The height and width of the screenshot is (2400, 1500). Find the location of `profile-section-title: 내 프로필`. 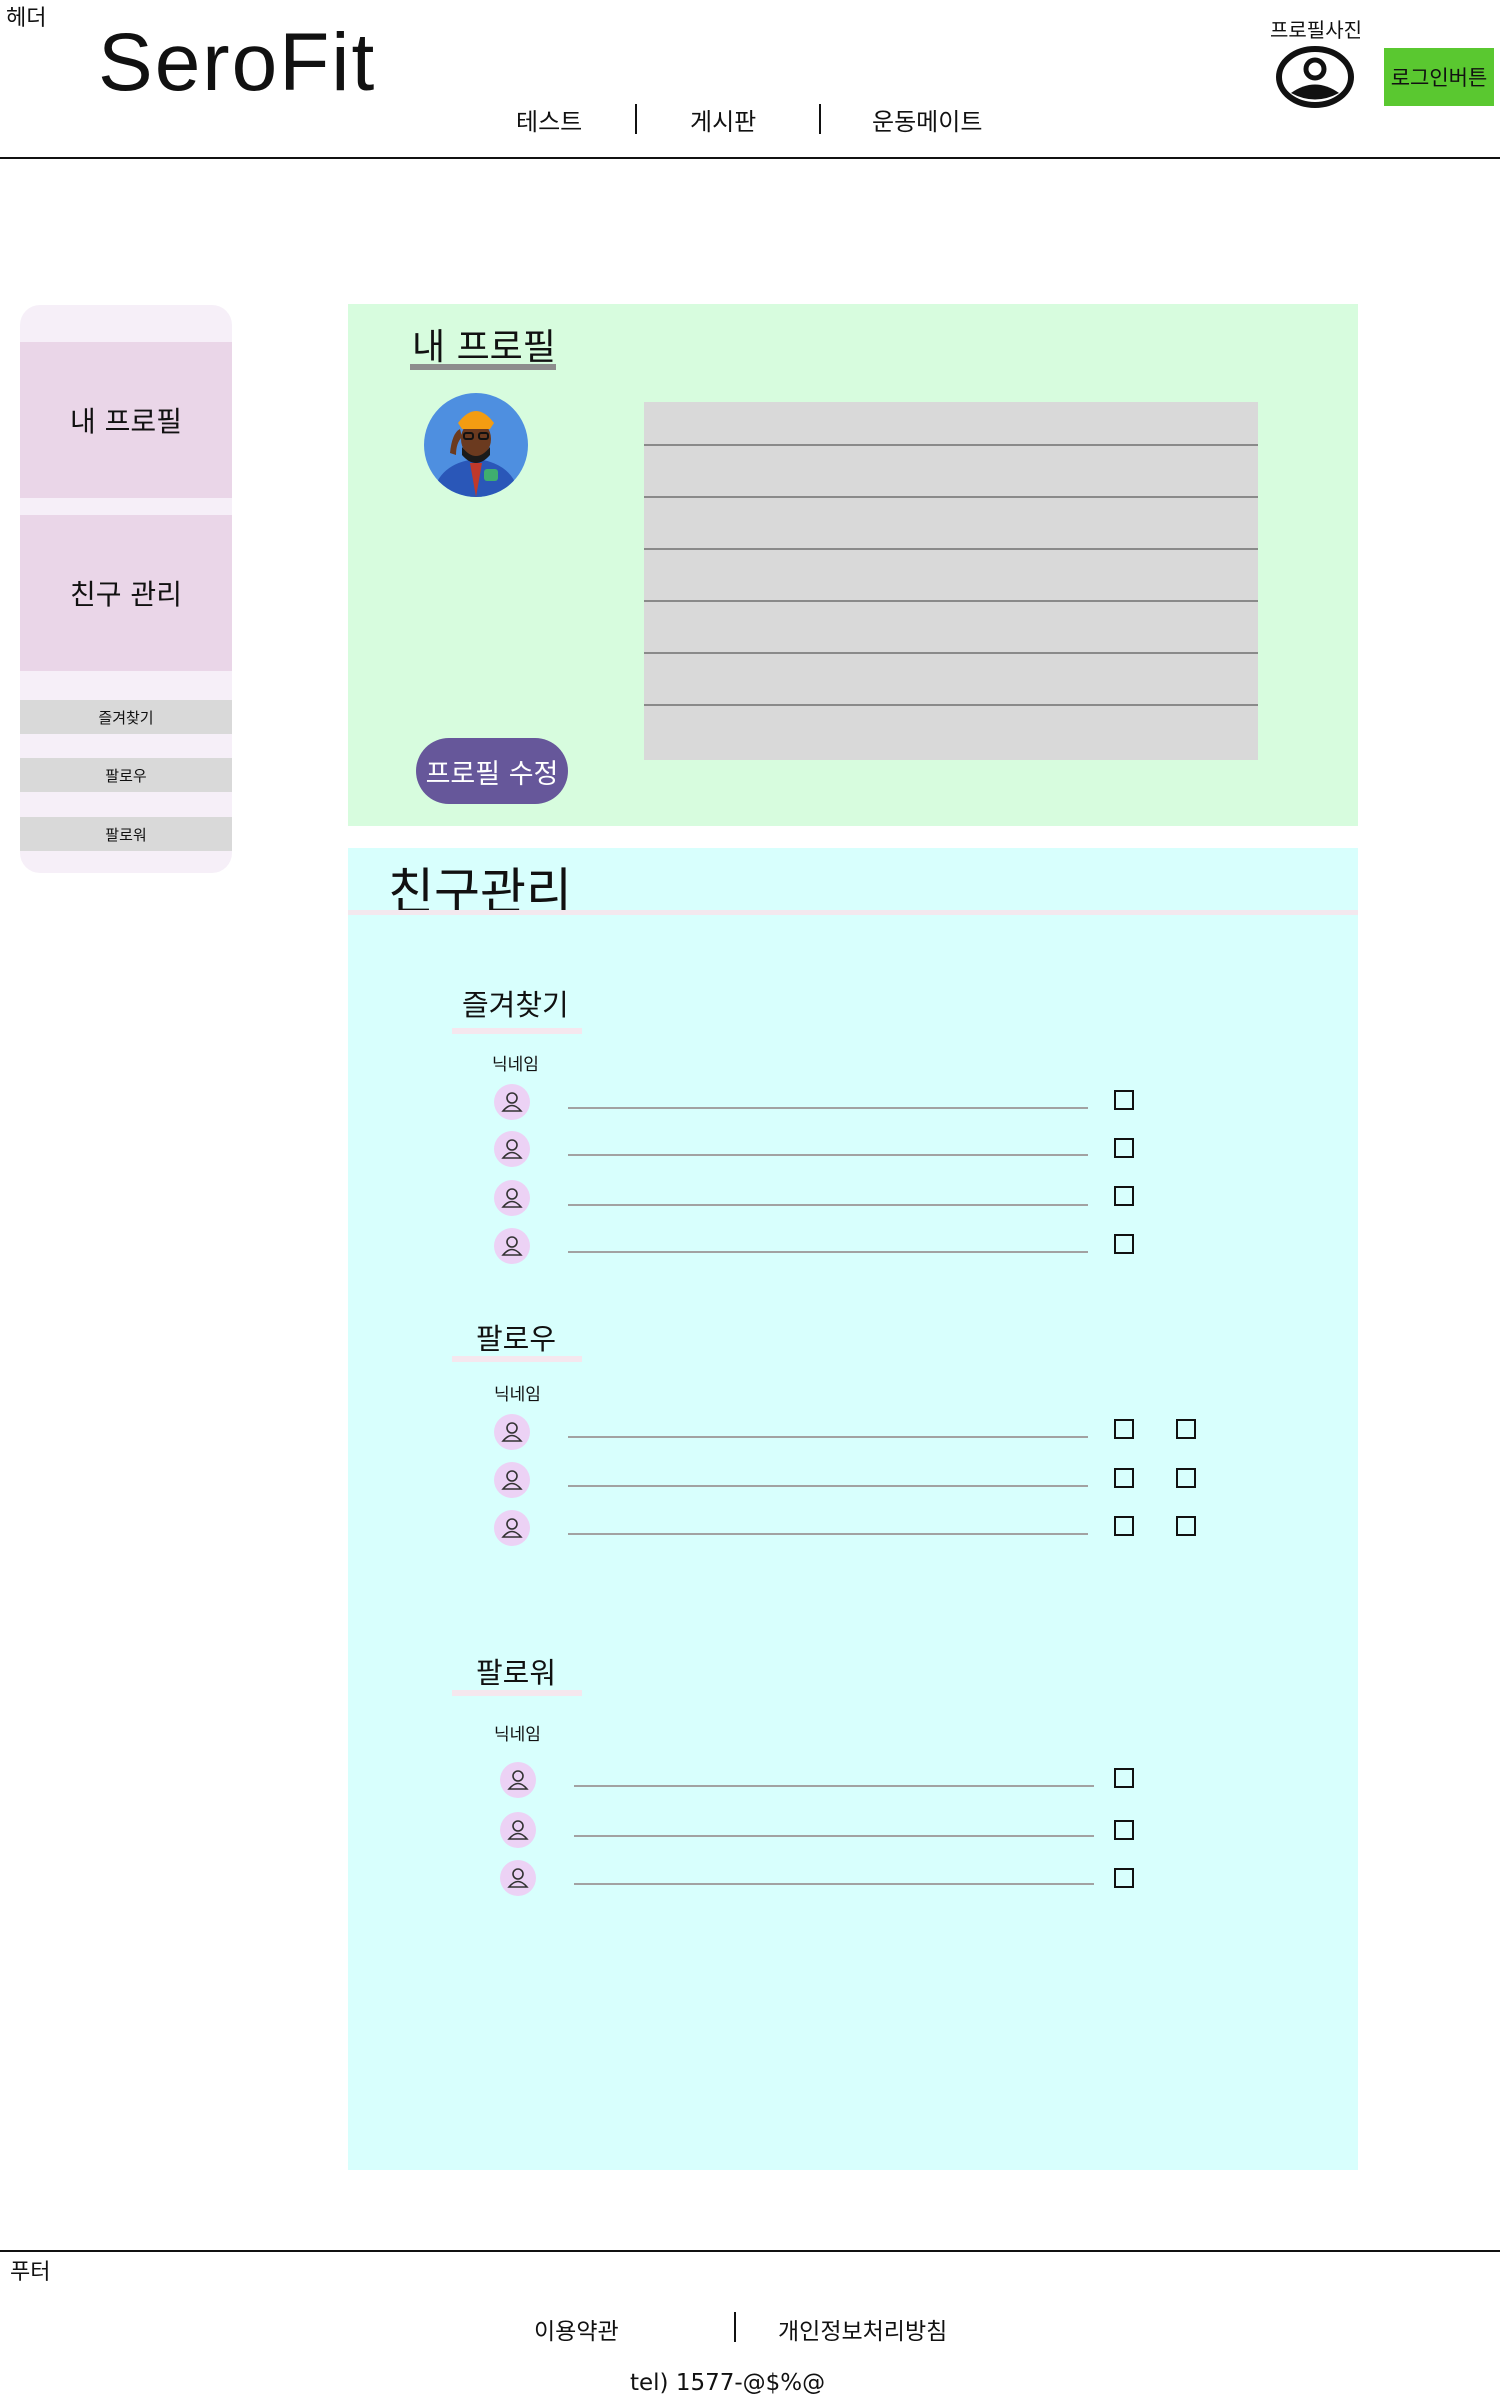

profile-section-title: 내 프로필 is located at coordinates (484, 347).